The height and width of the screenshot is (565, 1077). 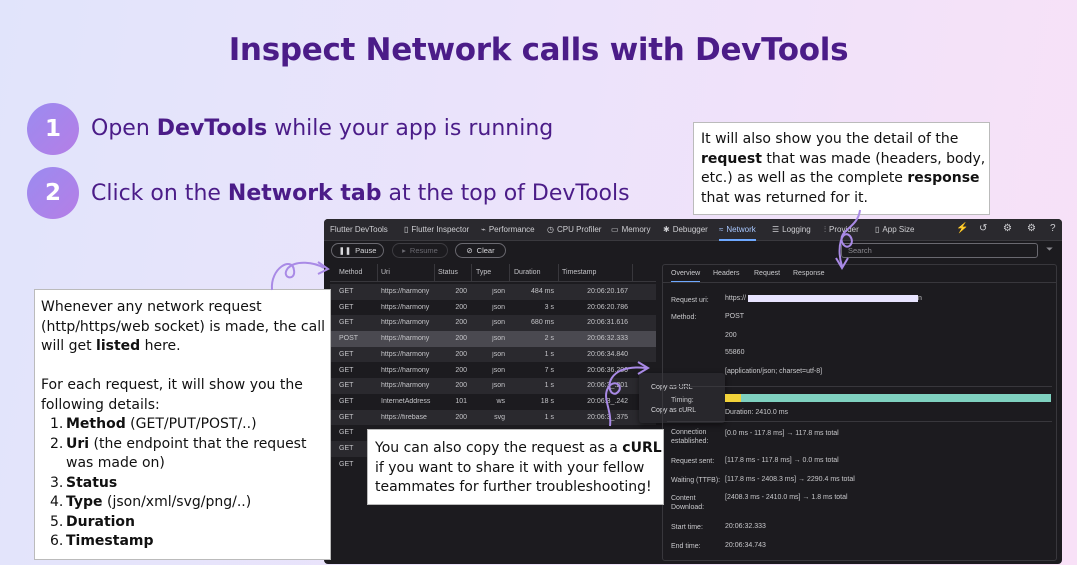 What do you see at coordinates (939, 250) in the screenshot?
I see `search-input: Search` at bounding box center [939, 250].